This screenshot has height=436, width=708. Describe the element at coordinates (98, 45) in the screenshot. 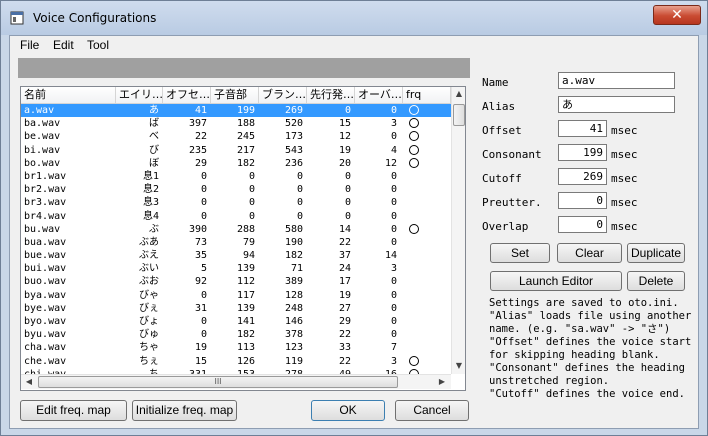

I see `menu-tool: Tool` at that location.